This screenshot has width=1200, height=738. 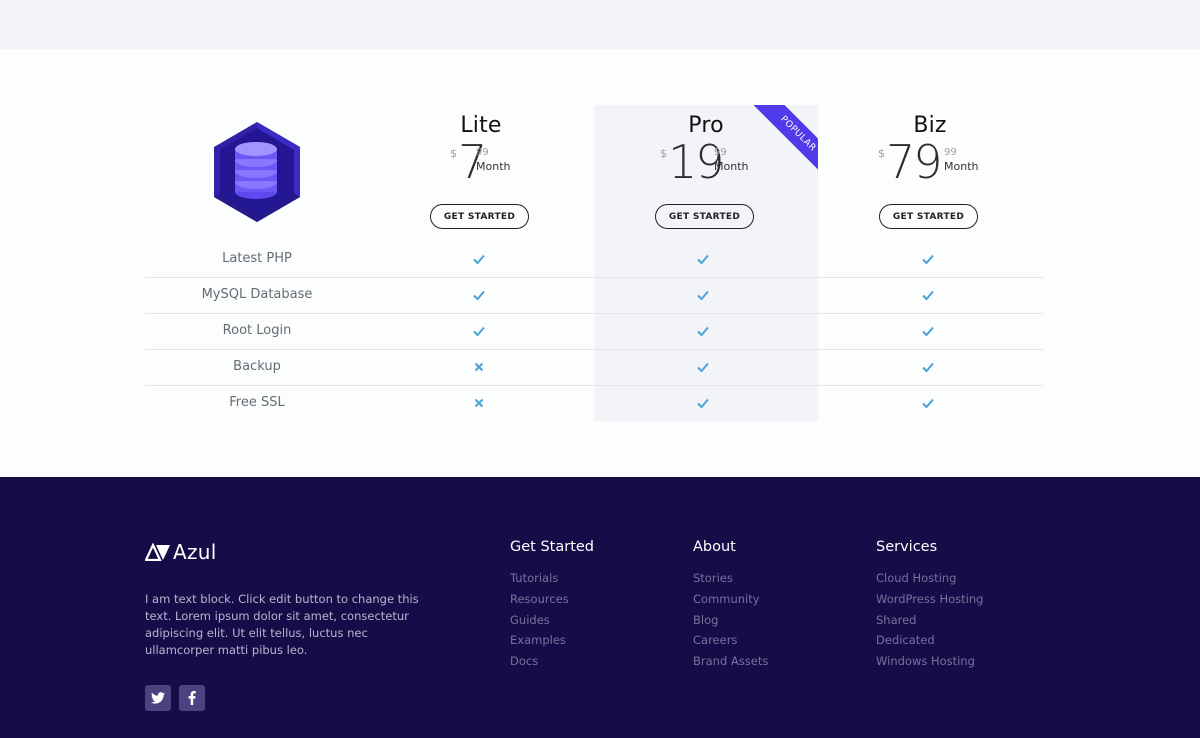 I want to click on footer-link: Community, so click(x=730, y=599).